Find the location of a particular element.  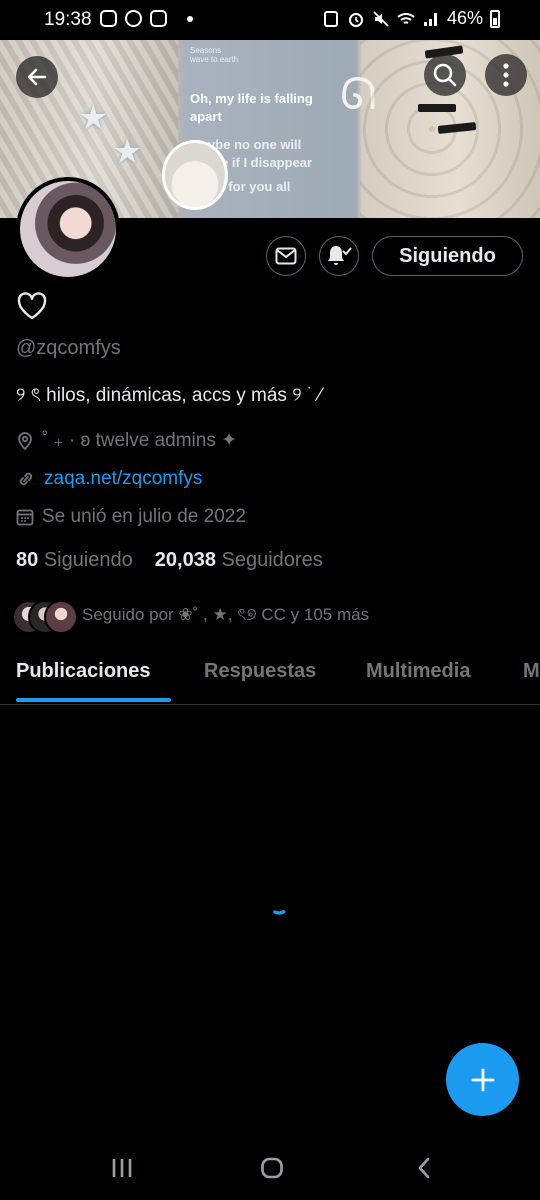

display-name-heart-icon is located at coordinates (32, 308).